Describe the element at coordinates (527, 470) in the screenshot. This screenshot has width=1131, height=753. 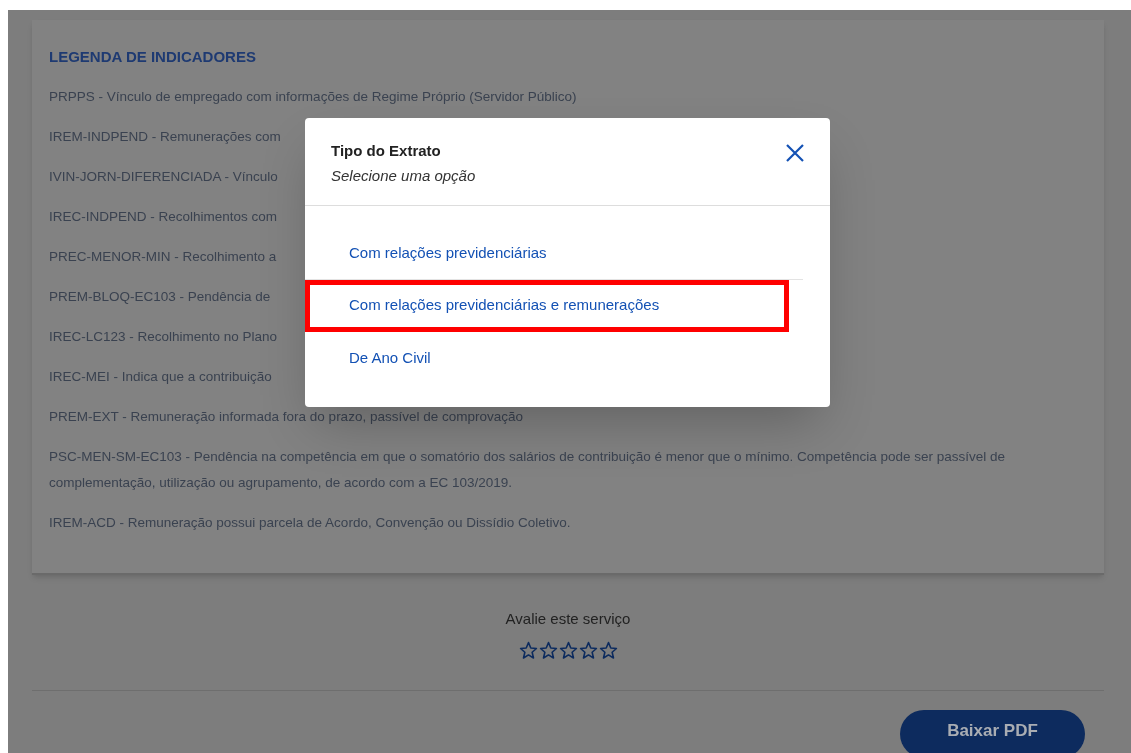
I see `legend-item: PSC-MEN-SM-EC103 - Pendência na competência em que o somatório dos salários de contribuição é menor que o mínimo. Competência pode ser passível de complementação, utilização ou agrupamento, de acordo com a EC 103/2019.` at that location.